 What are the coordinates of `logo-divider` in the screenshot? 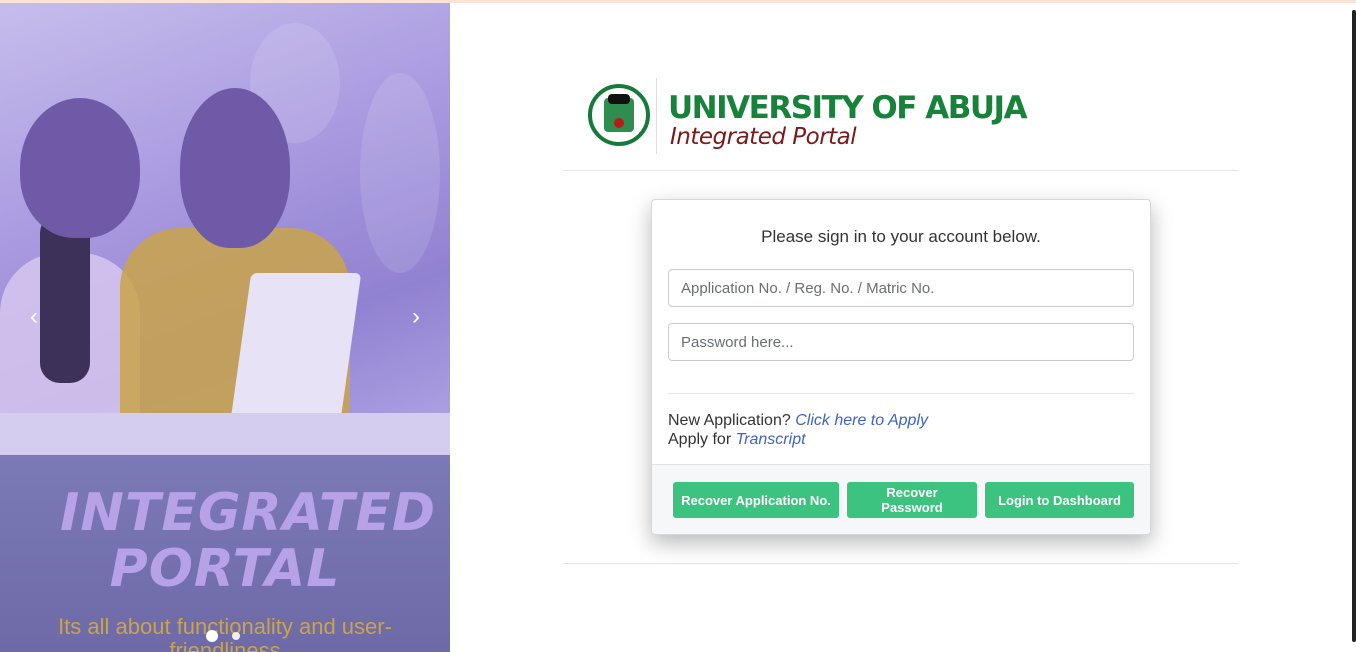 It's located at (656, 116).